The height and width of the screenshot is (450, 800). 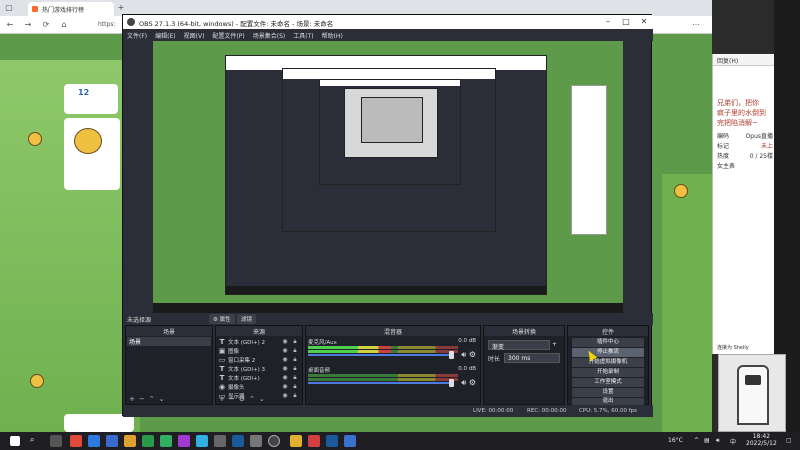 I want to click on edge-icon, so click(x=94, y=441).